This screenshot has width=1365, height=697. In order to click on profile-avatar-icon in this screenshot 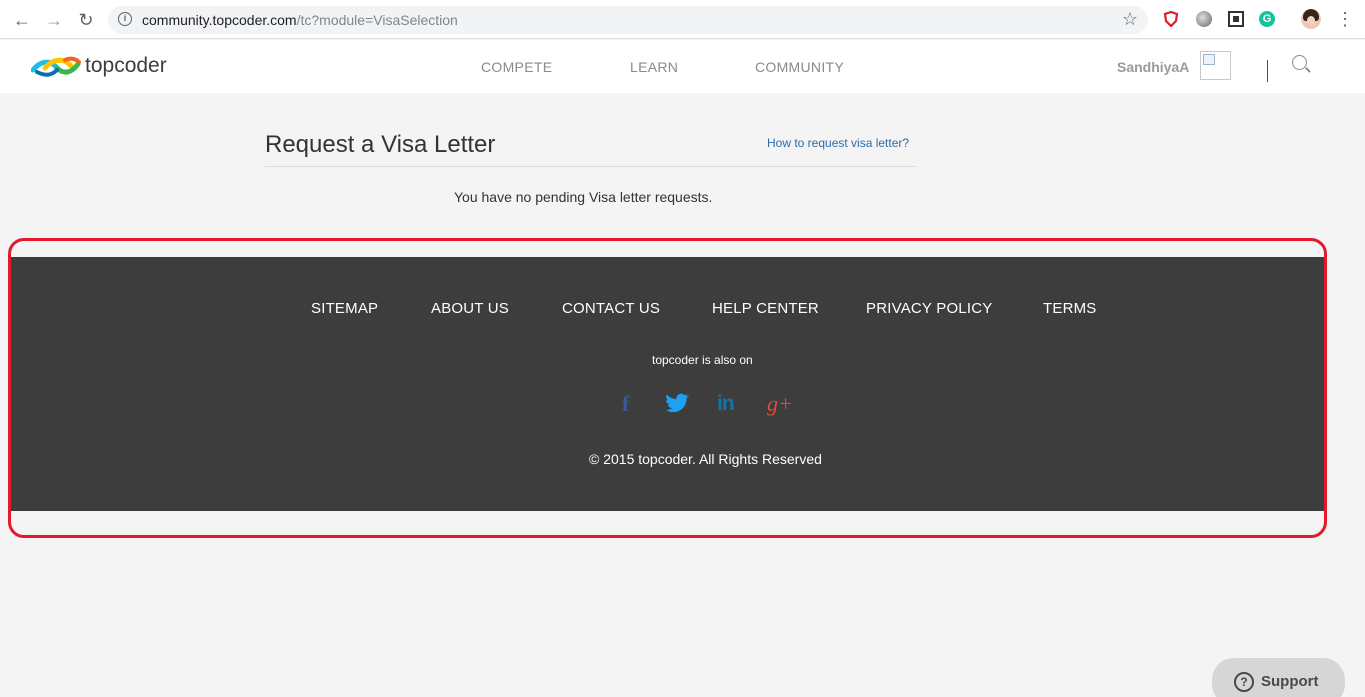, I will do `click(1311, 19)`.